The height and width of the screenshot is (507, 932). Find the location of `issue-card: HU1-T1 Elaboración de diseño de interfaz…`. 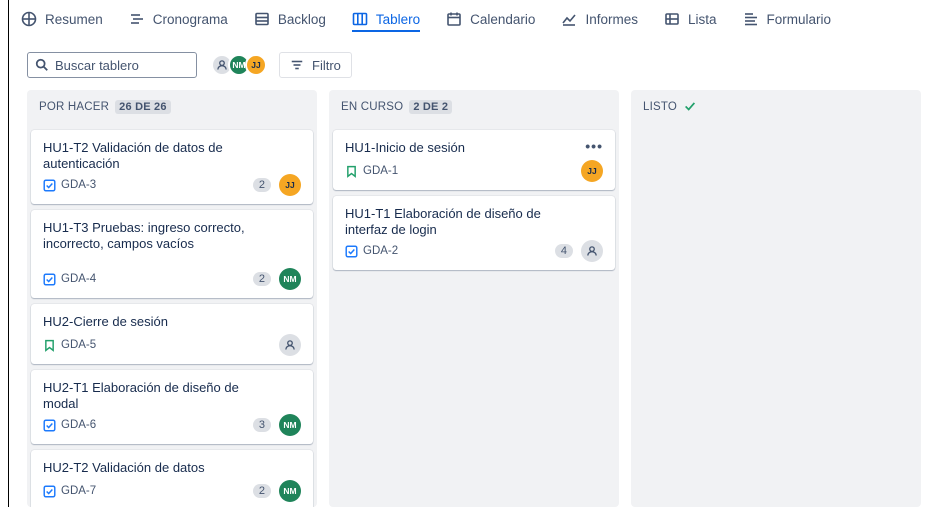

issue-card: HU1-T1 Elaboración de diseño de interfaz… is located at coordinates (474, 233).